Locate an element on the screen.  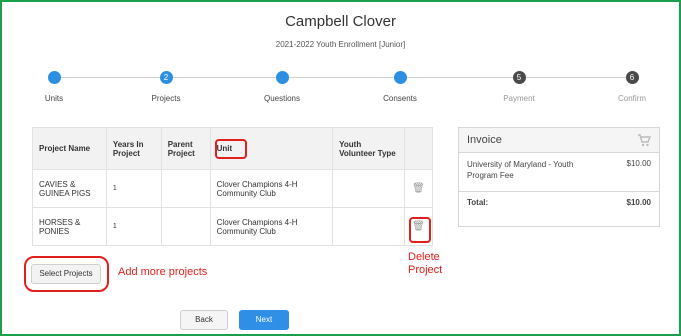
col-youth-volunteer-type: Youth Volunteer Type is located at coordinates (368, 148).